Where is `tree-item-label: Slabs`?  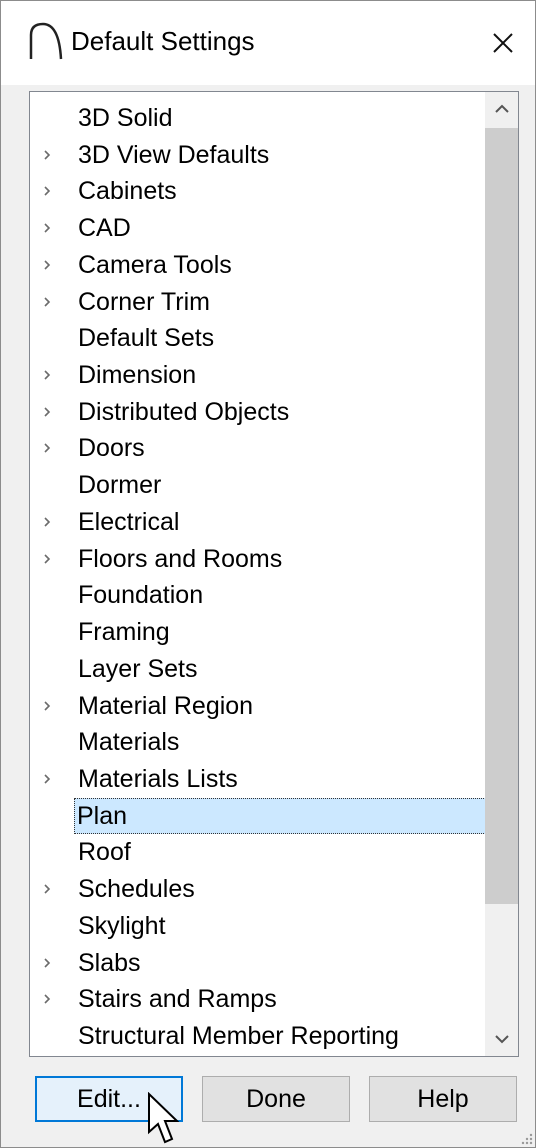
tree-item-label: Slabs is located at coordinates (109, 962).